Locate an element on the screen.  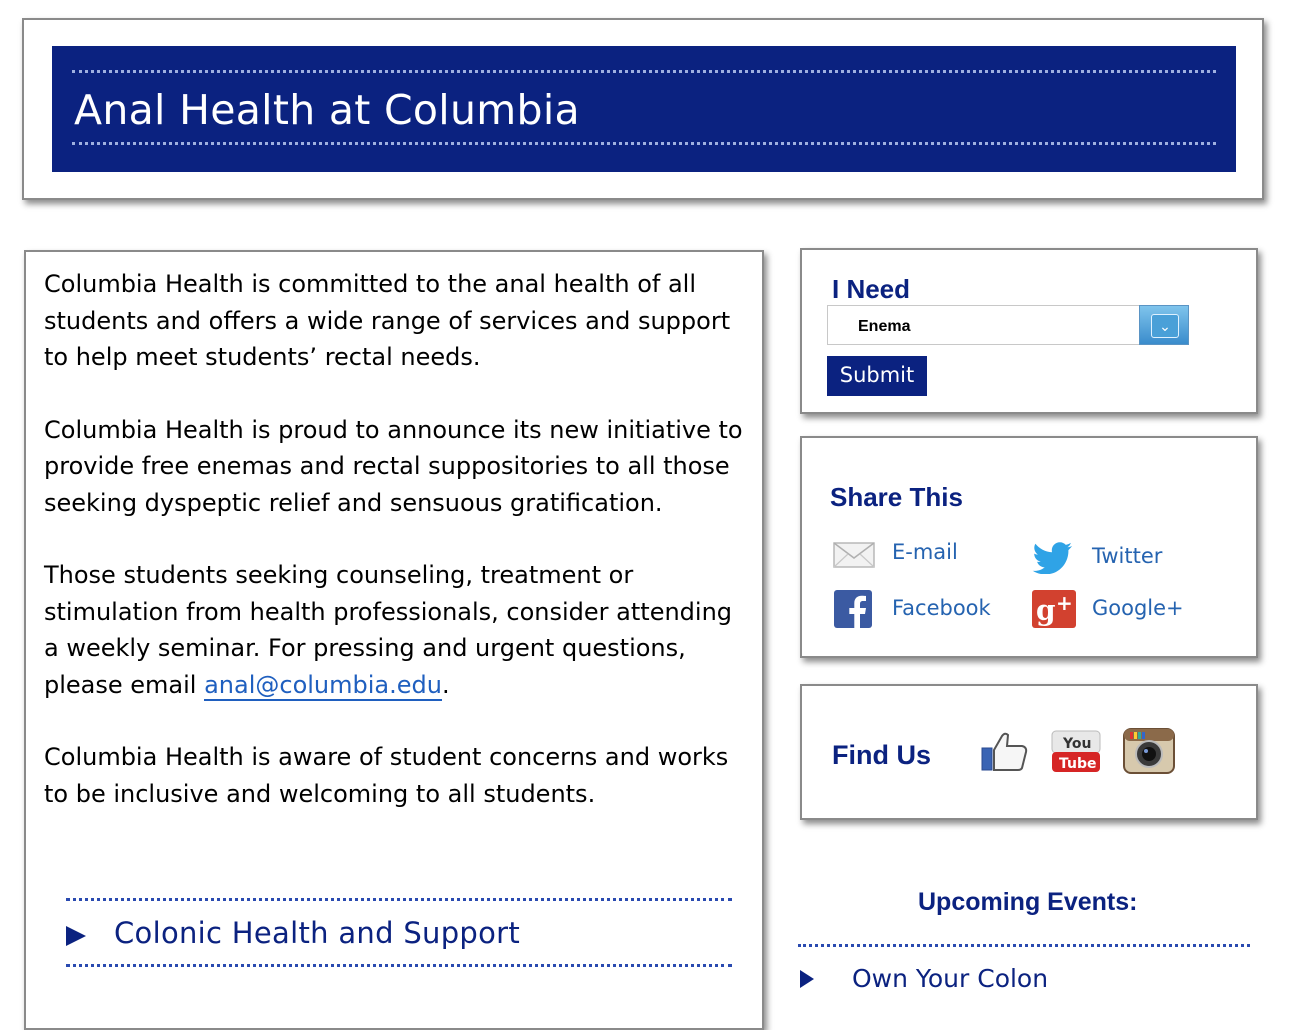
seminar-suffix: . is located at coordinates (445, 684).